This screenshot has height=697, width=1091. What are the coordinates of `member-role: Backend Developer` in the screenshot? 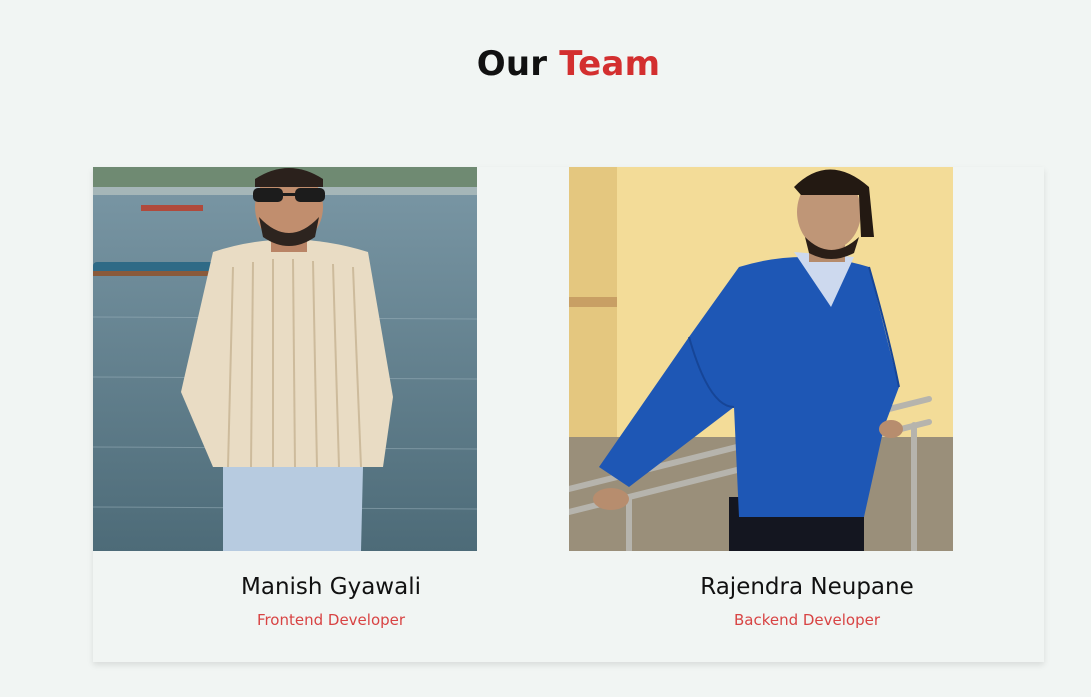 It's located at (807, 620).